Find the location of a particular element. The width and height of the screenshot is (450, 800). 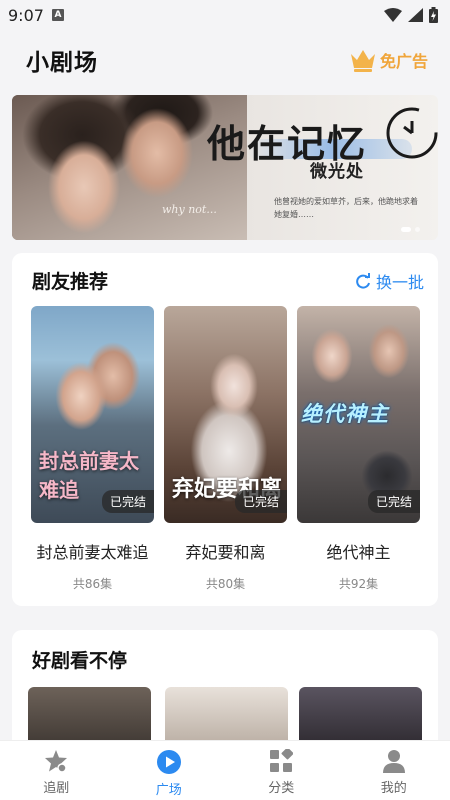

crown-icon is located at coordinates (362, 61).